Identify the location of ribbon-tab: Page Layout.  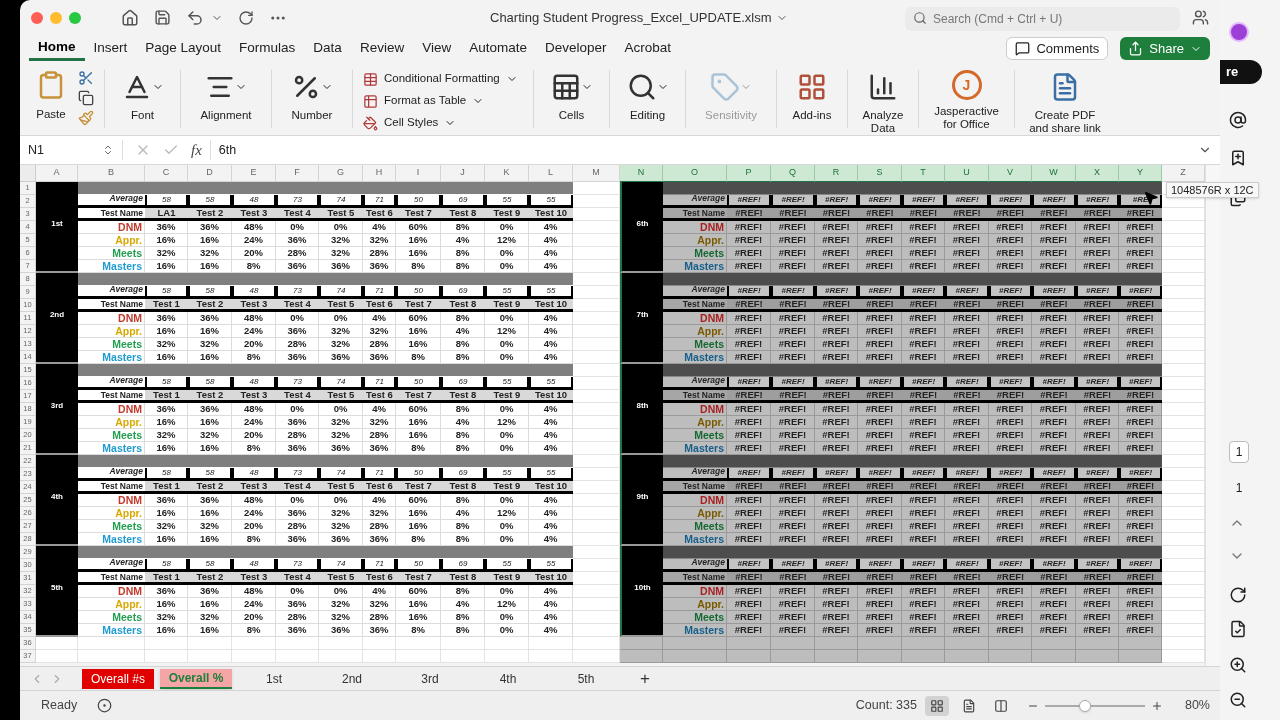
(183, 48).